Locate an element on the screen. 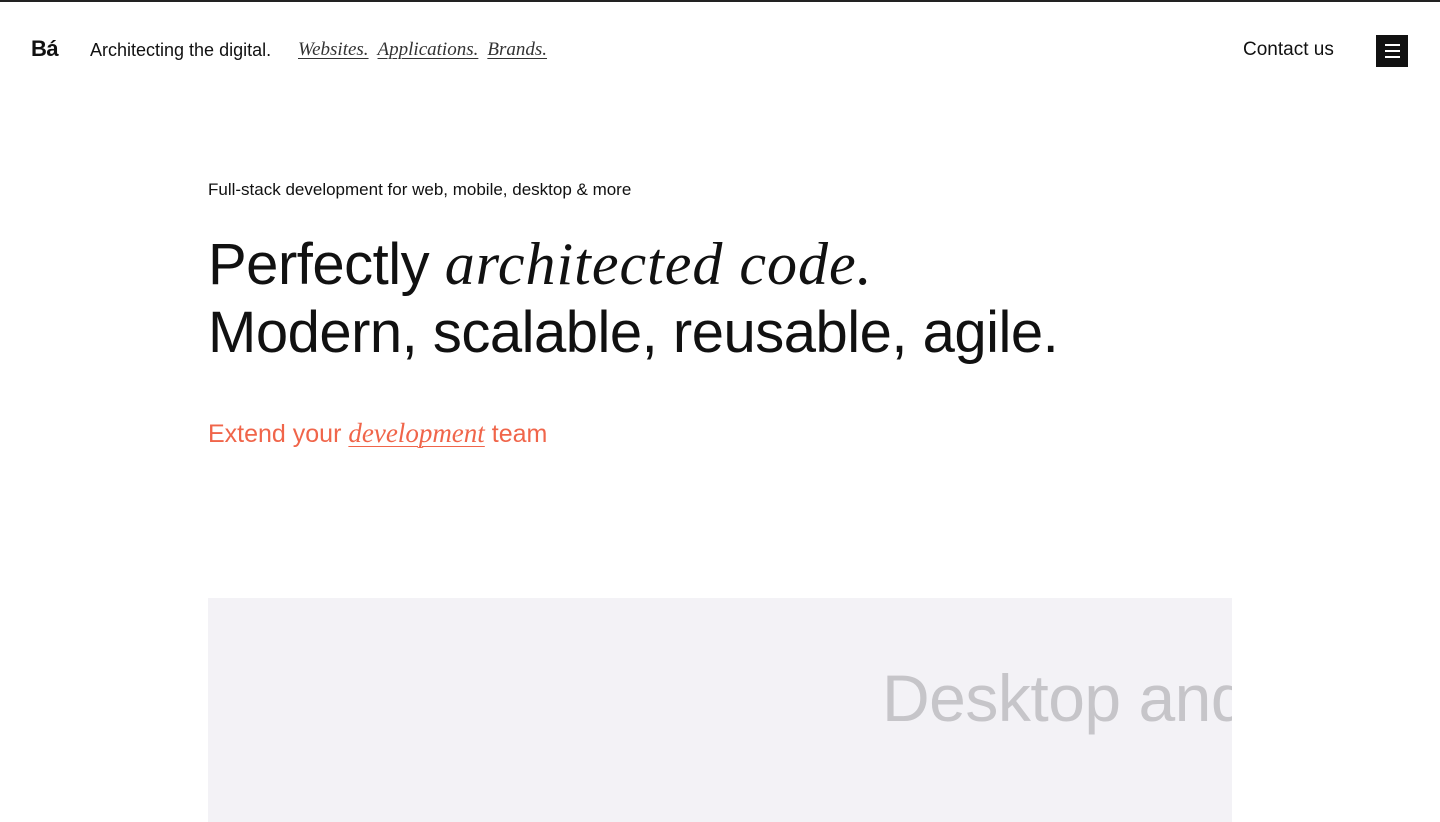 The width and height of the screenshot is (1440, 822). extend-team-link: Extend your development team is located at coordinates (377, 433).